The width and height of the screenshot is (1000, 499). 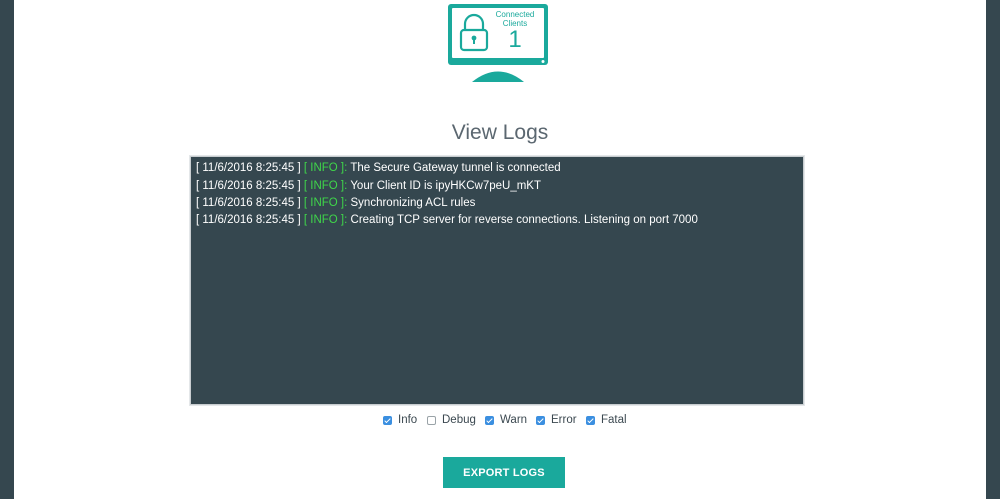 I want to click on fatal-checkbox, so click(x=590, y=420).